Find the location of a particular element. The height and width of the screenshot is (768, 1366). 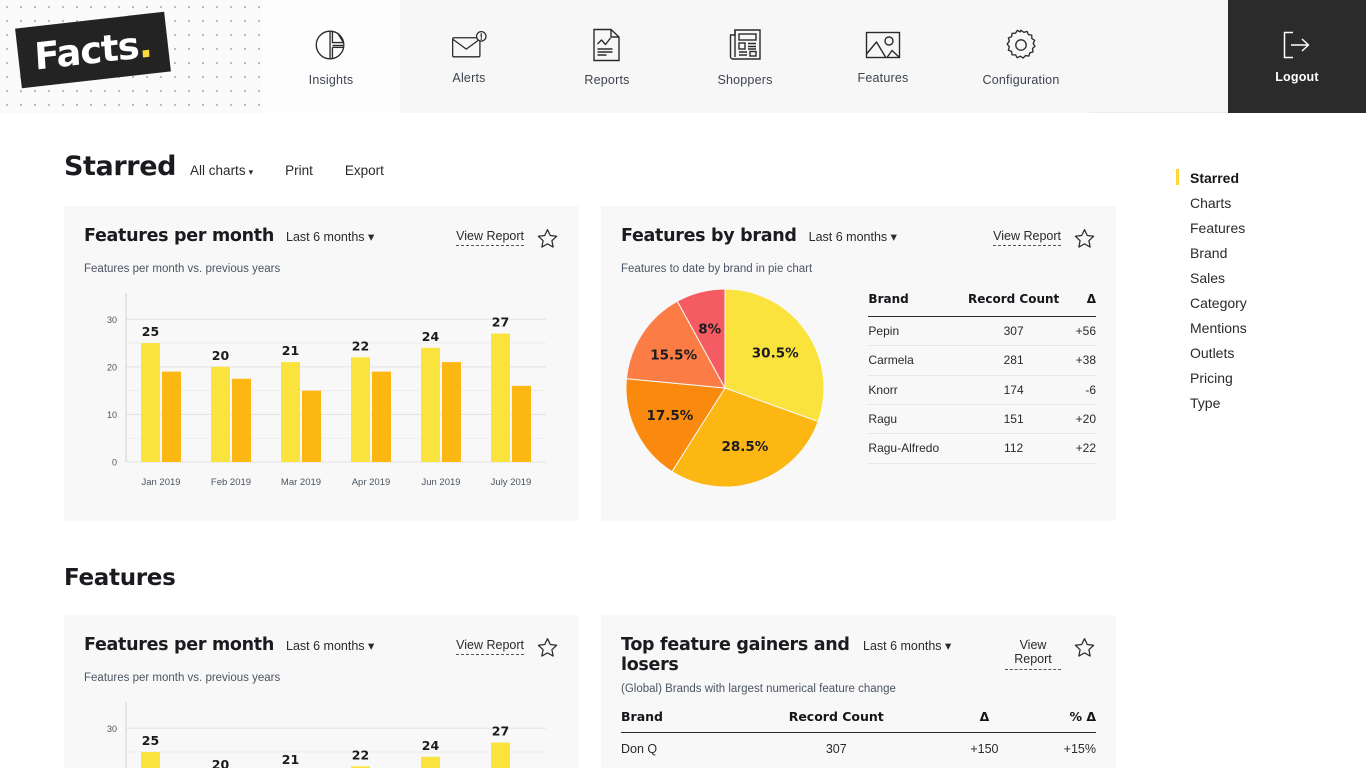

sidebar-item-brand: Brand is located at coordinates (1271, 252).